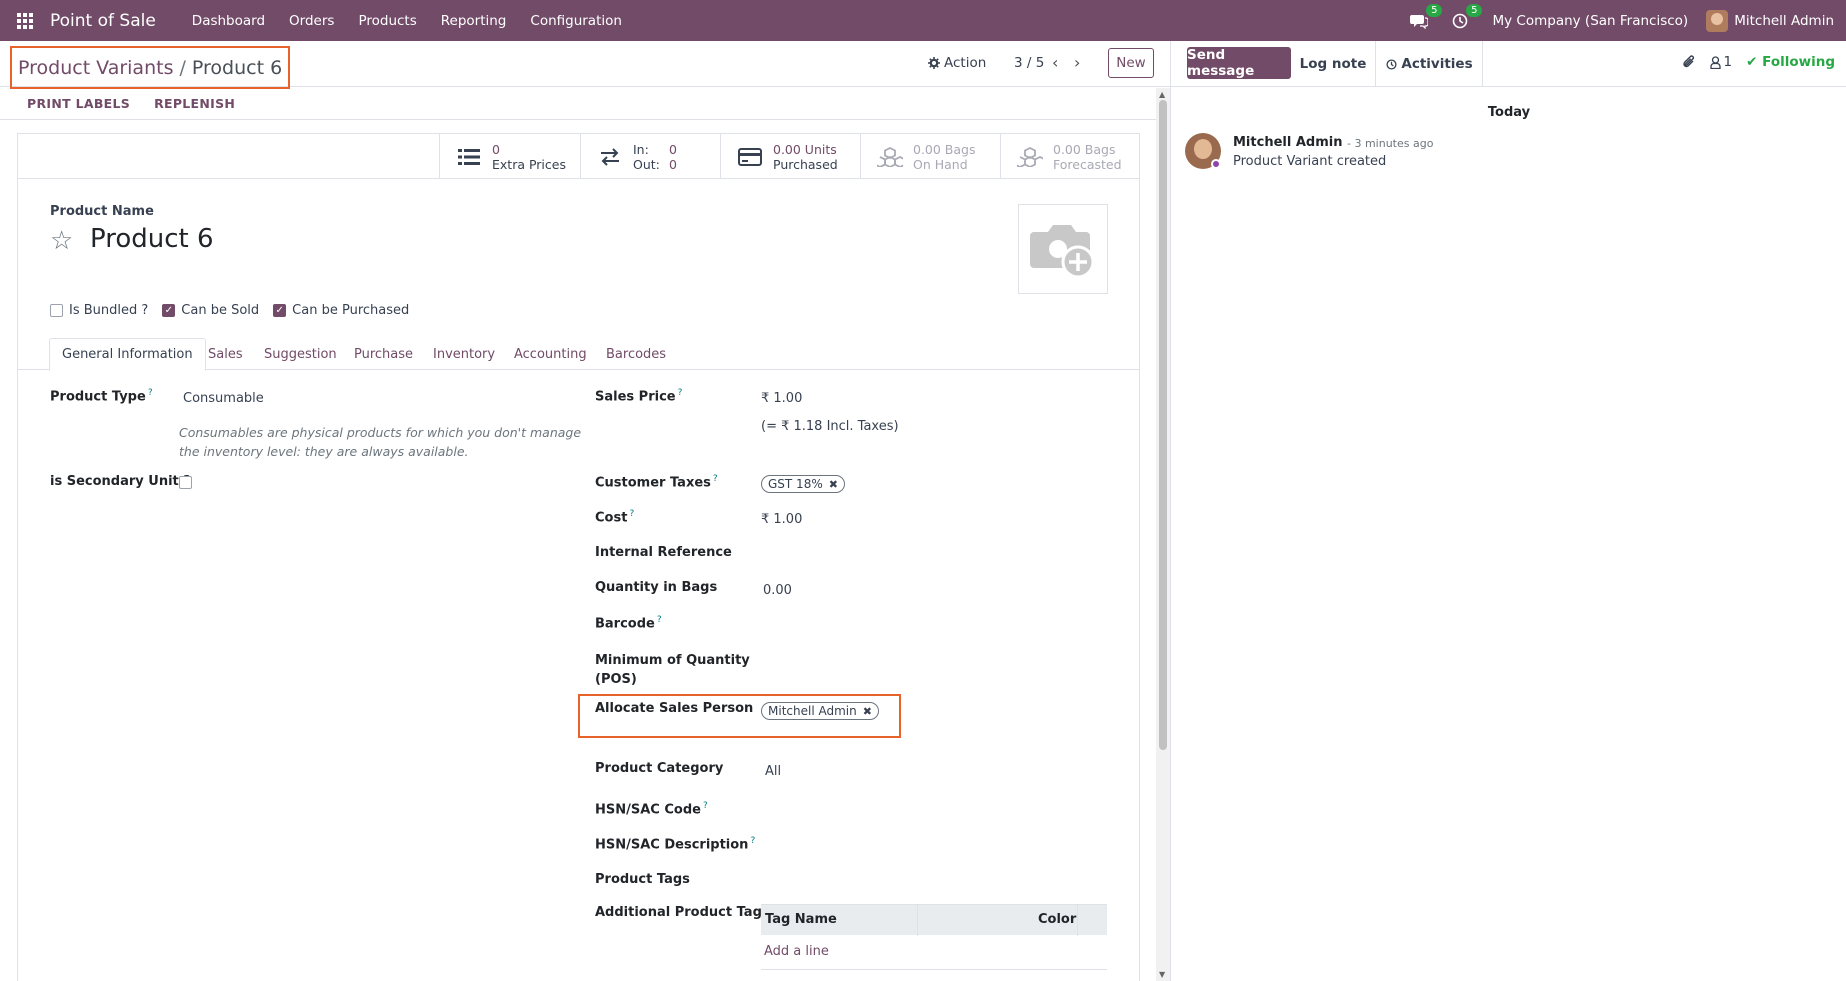  What do you see at coordinates (210, 310) in the screenshot?
I see `can-be-sold-checkbox: ✓ Can be Sold` at bounding box center [210, 310].